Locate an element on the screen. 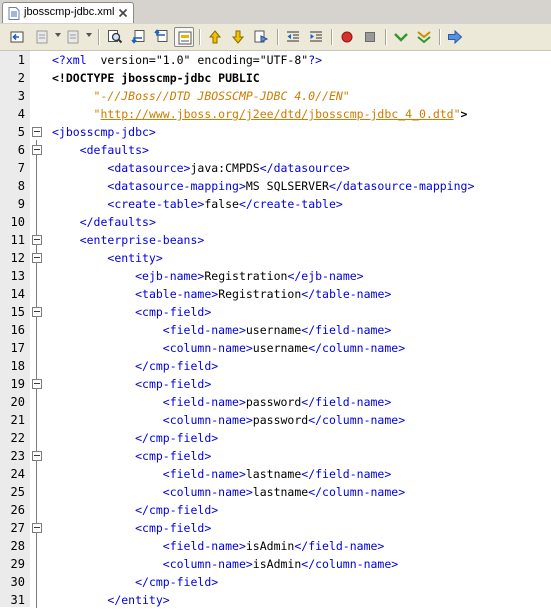  find-button is located at coordinates (115, 37).